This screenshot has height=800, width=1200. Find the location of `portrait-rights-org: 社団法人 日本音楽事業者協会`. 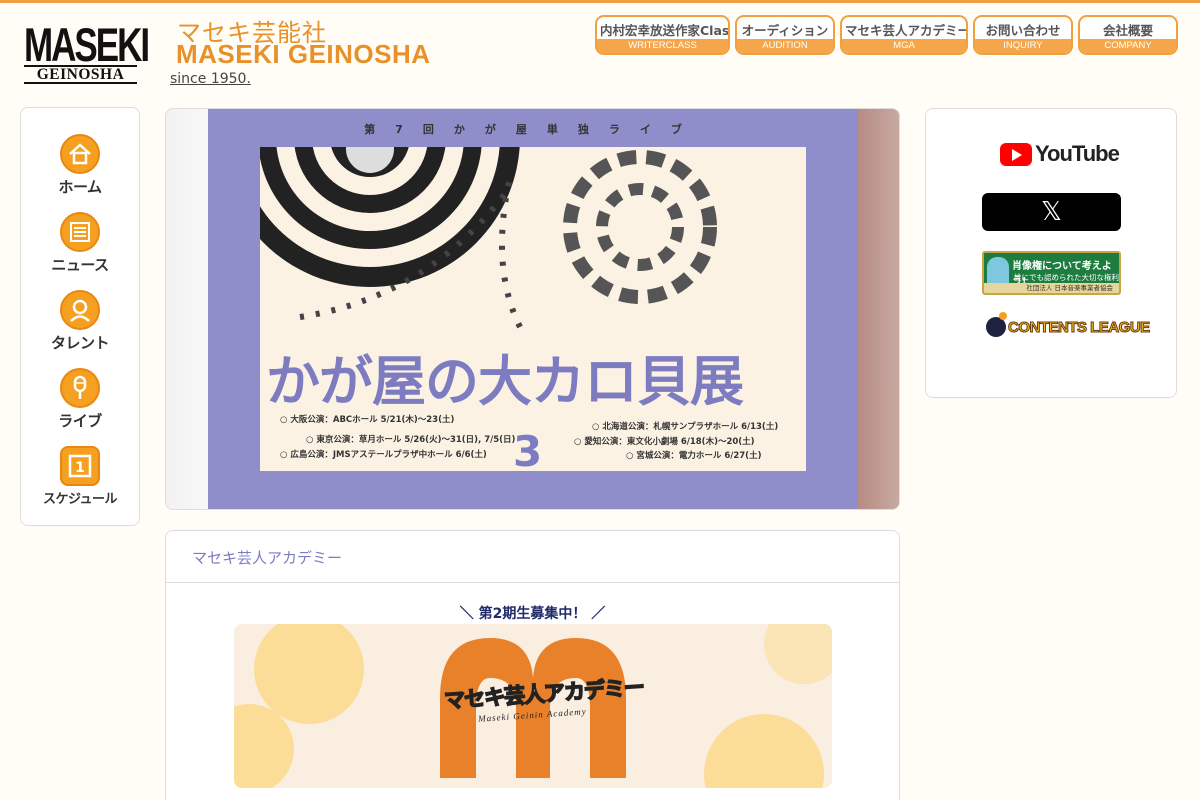

portrait-rights-org: 社団法人 日本音楽事業者協会 is located at coordinates (1051, 288).